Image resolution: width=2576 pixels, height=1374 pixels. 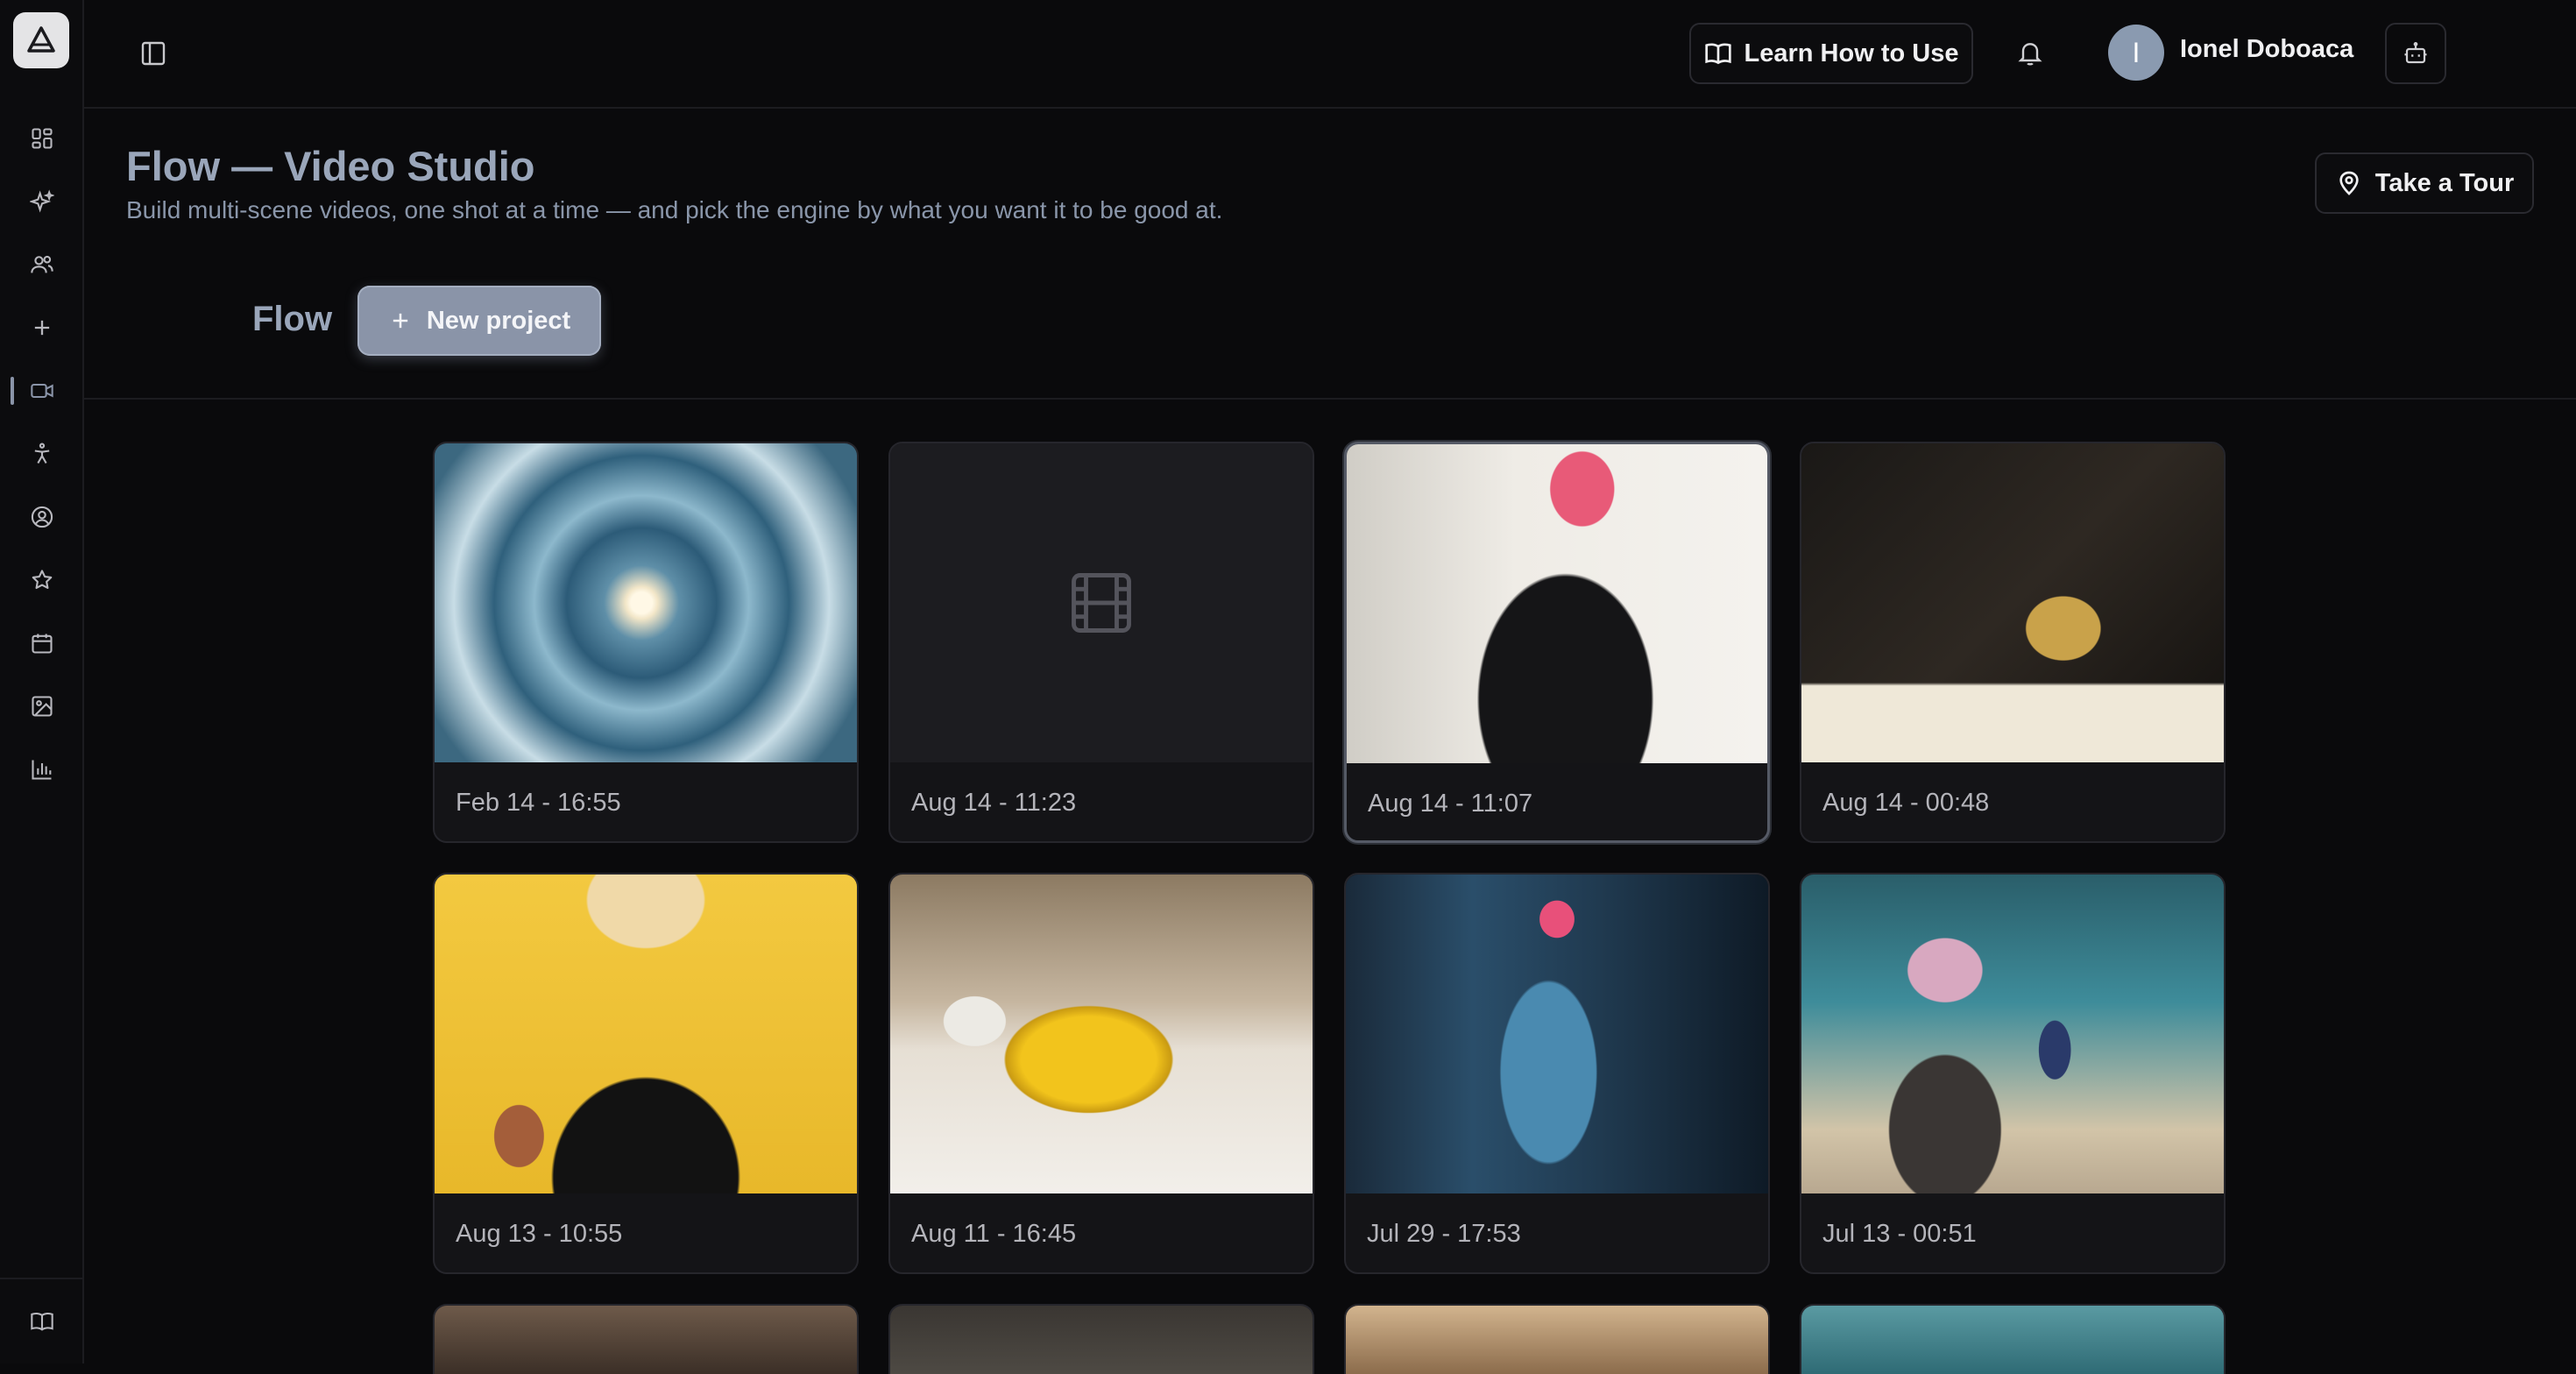 I want to click on sidebar-item-ai-generate, so click(x=42, y=201).